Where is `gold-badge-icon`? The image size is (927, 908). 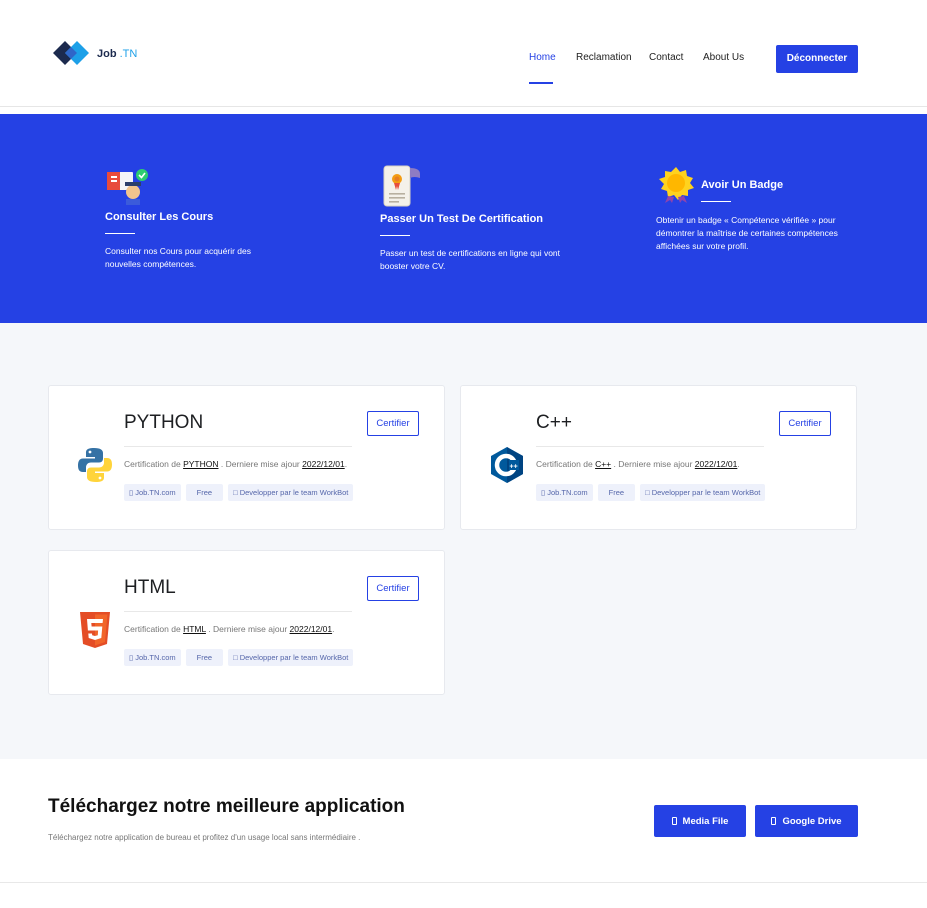
gold-badge-icon is located at coordinates (676, 185).